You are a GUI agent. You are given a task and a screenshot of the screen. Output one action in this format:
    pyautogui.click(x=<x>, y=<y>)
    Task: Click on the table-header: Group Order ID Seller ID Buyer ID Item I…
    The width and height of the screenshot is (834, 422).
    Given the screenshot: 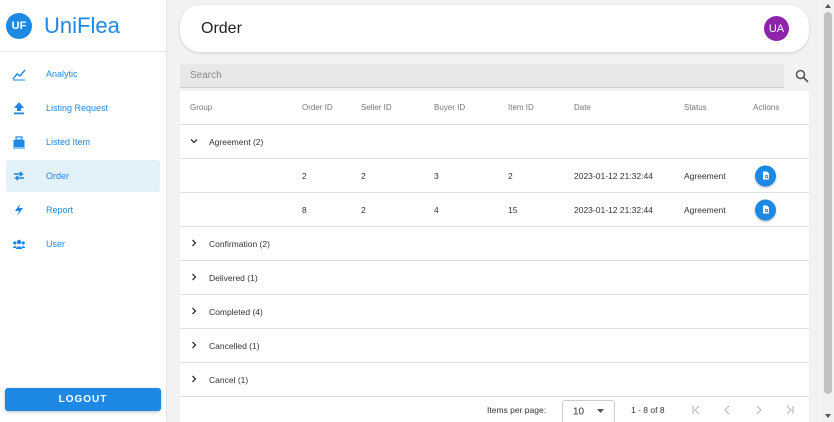 What is the action you would take?
    pyautogui.click(x=494, y=108)
    